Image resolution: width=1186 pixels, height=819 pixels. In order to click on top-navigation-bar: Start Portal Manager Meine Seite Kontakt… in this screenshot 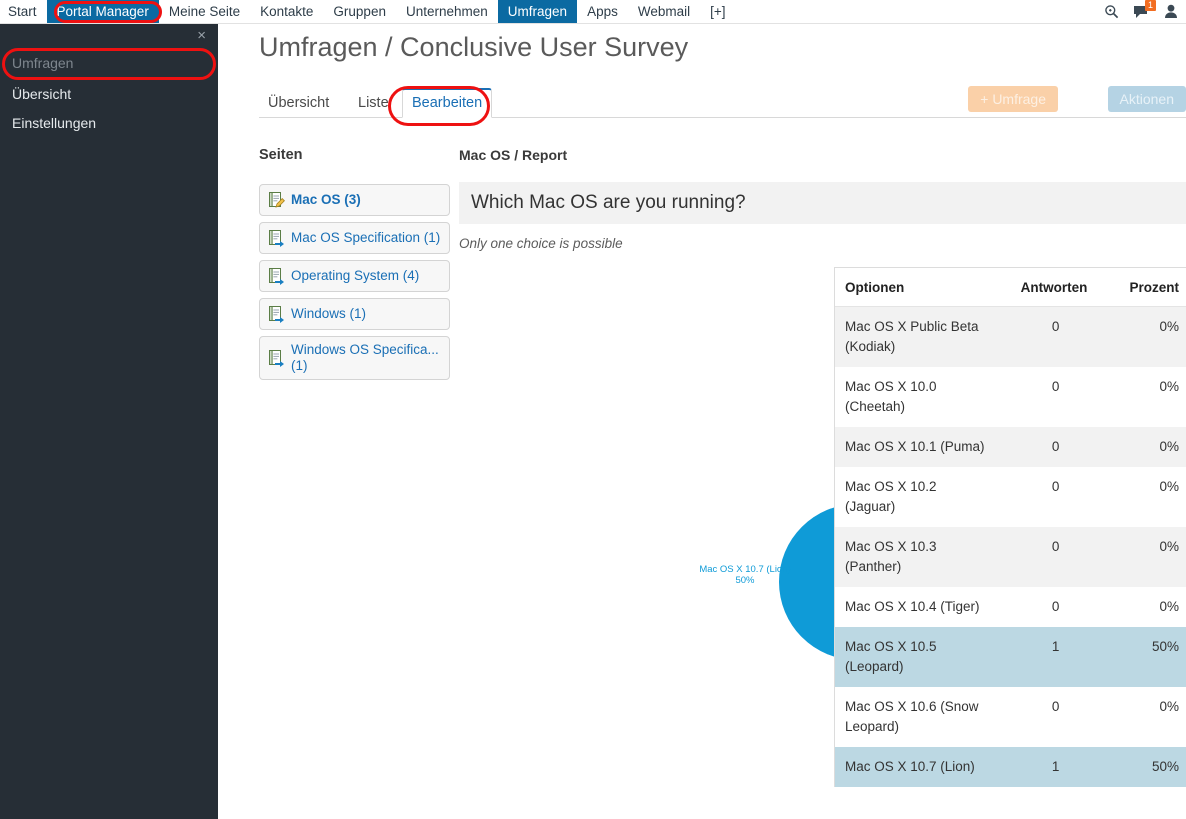, I will do `click(593, 12)`.